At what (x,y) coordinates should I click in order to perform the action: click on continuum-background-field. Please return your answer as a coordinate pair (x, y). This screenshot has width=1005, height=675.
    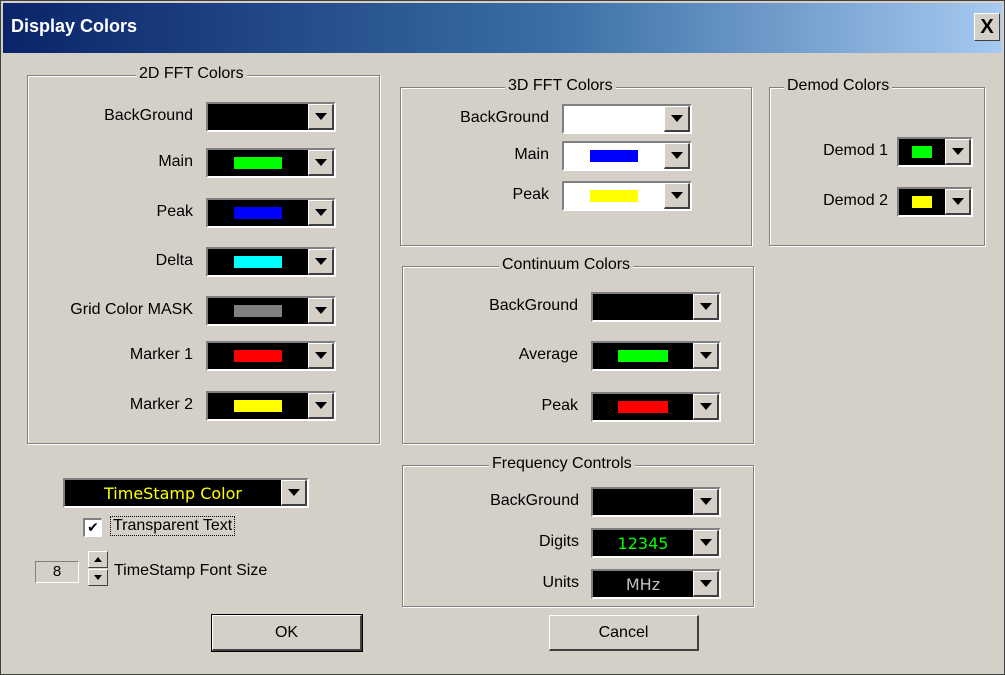
    Looking at the image, I should click on (643, 307).